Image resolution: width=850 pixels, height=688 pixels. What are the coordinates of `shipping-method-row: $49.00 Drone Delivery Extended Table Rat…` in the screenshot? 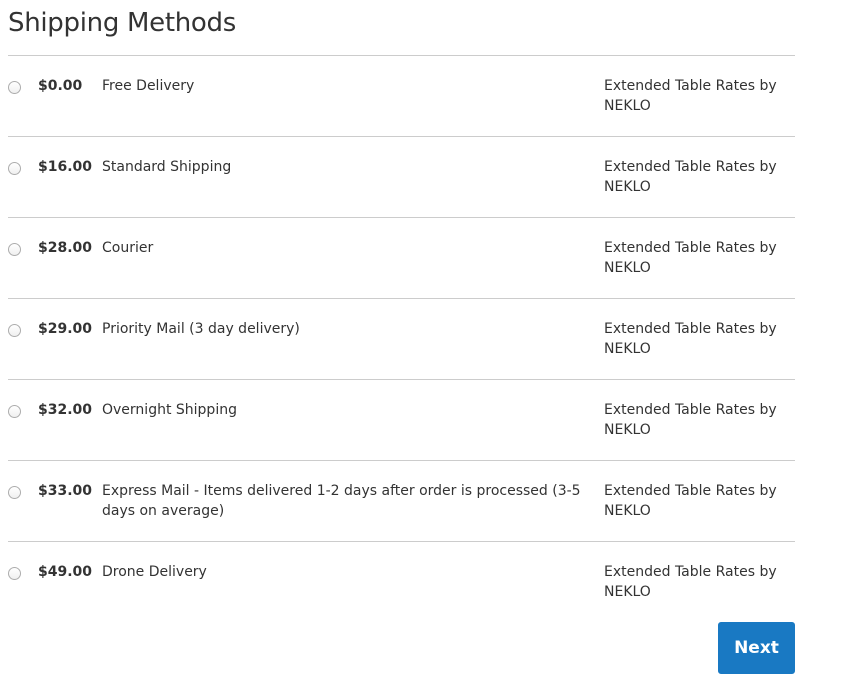 It's located at (401, 582).